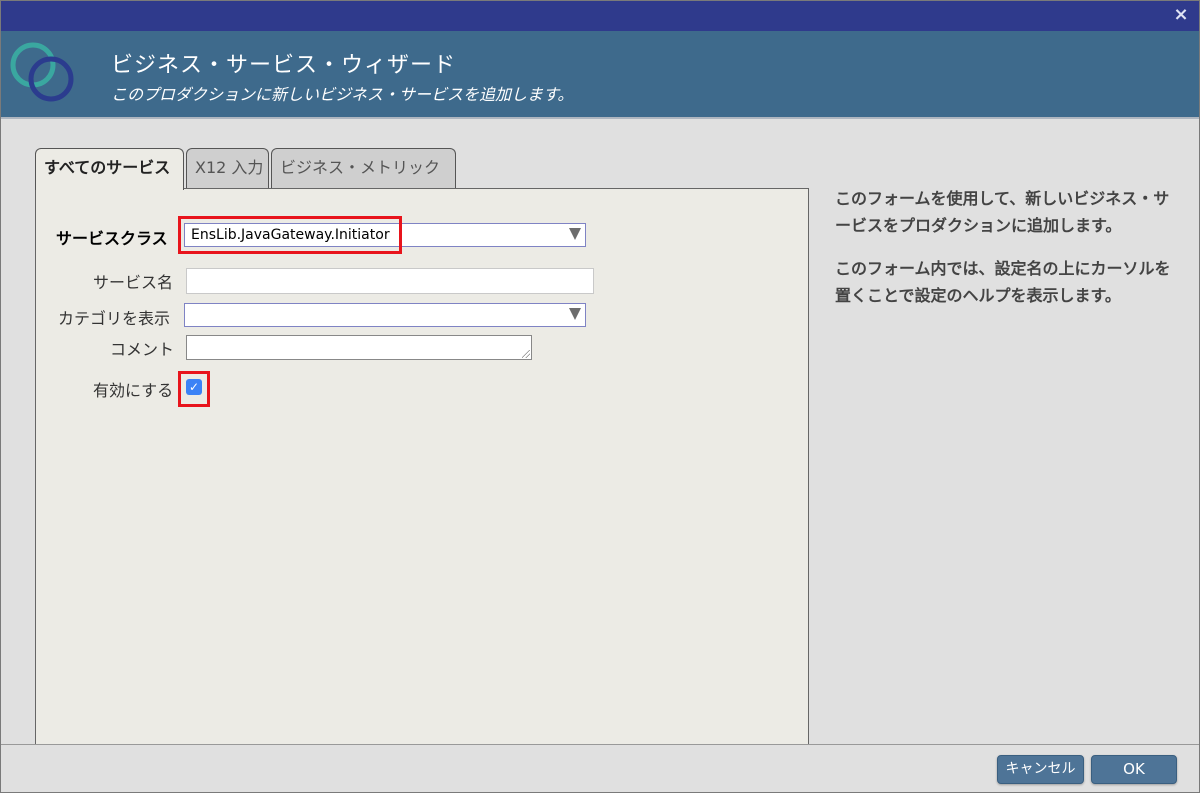  Describe the element at coordinates (42, 72) in the screenshot. I see `interlocking-rings-logo` at that location.